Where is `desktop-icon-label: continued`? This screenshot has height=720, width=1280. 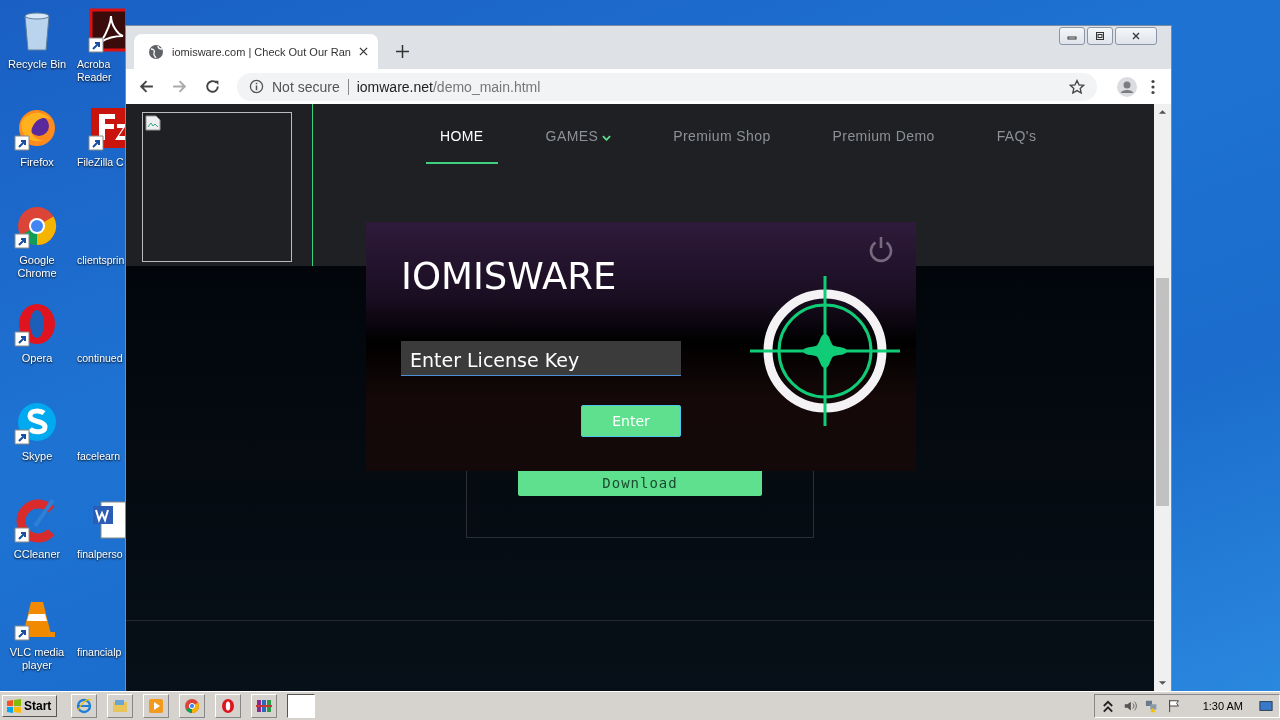
desktop-icon-label: continued is located at coordinates (100, 358).